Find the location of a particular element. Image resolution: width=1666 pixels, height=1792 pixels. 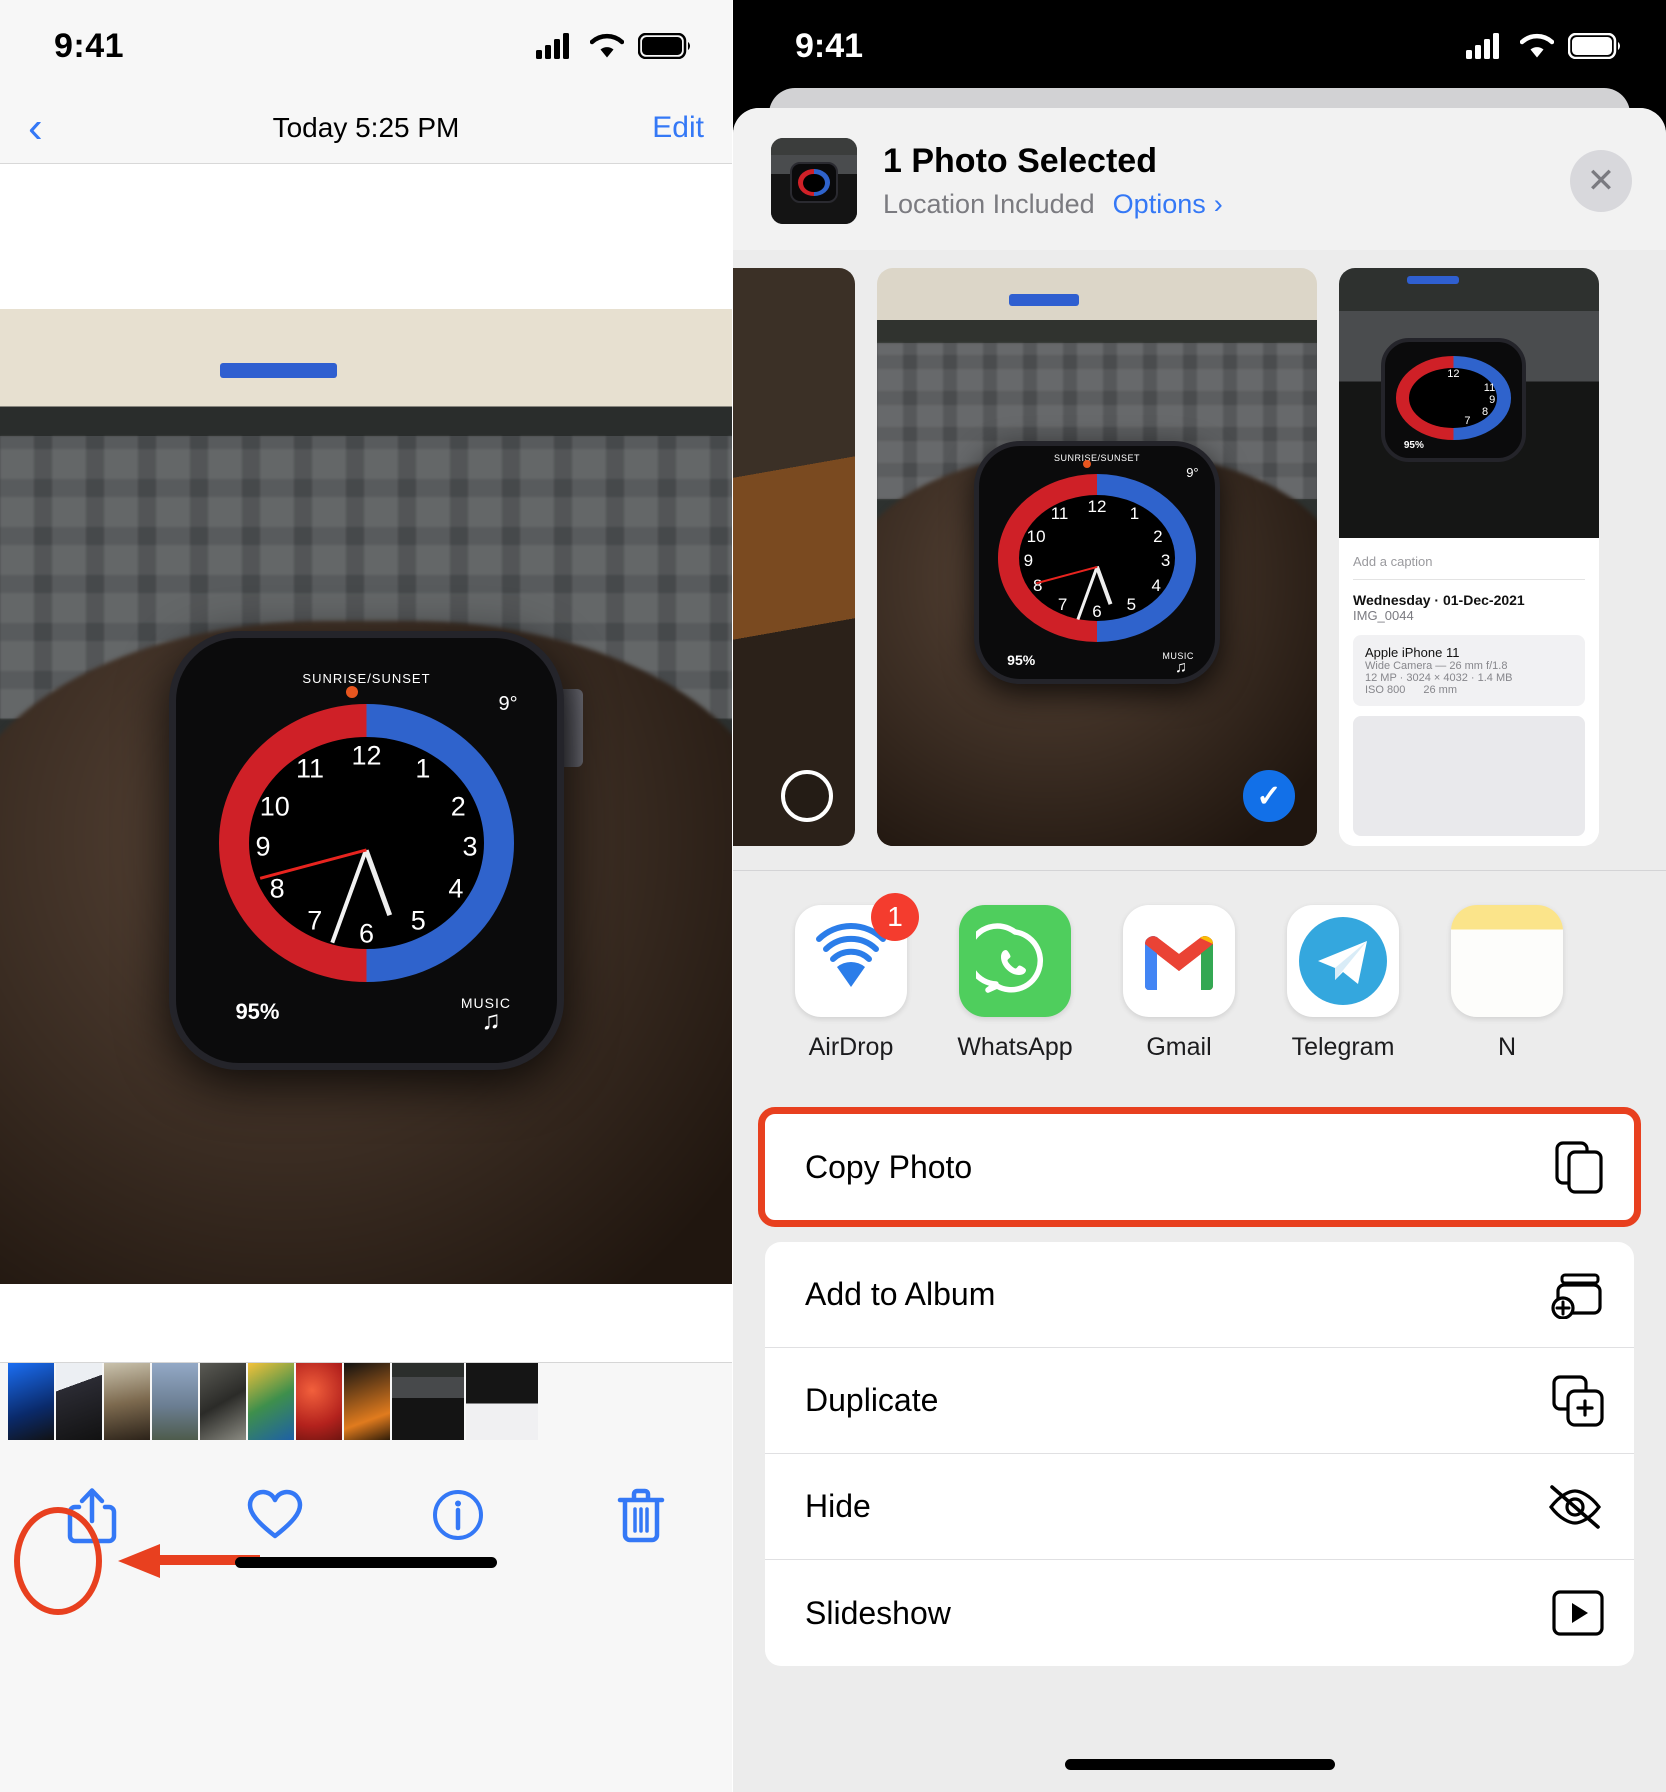

metadata-map-placeholder is located at coordinates (1469, 776).